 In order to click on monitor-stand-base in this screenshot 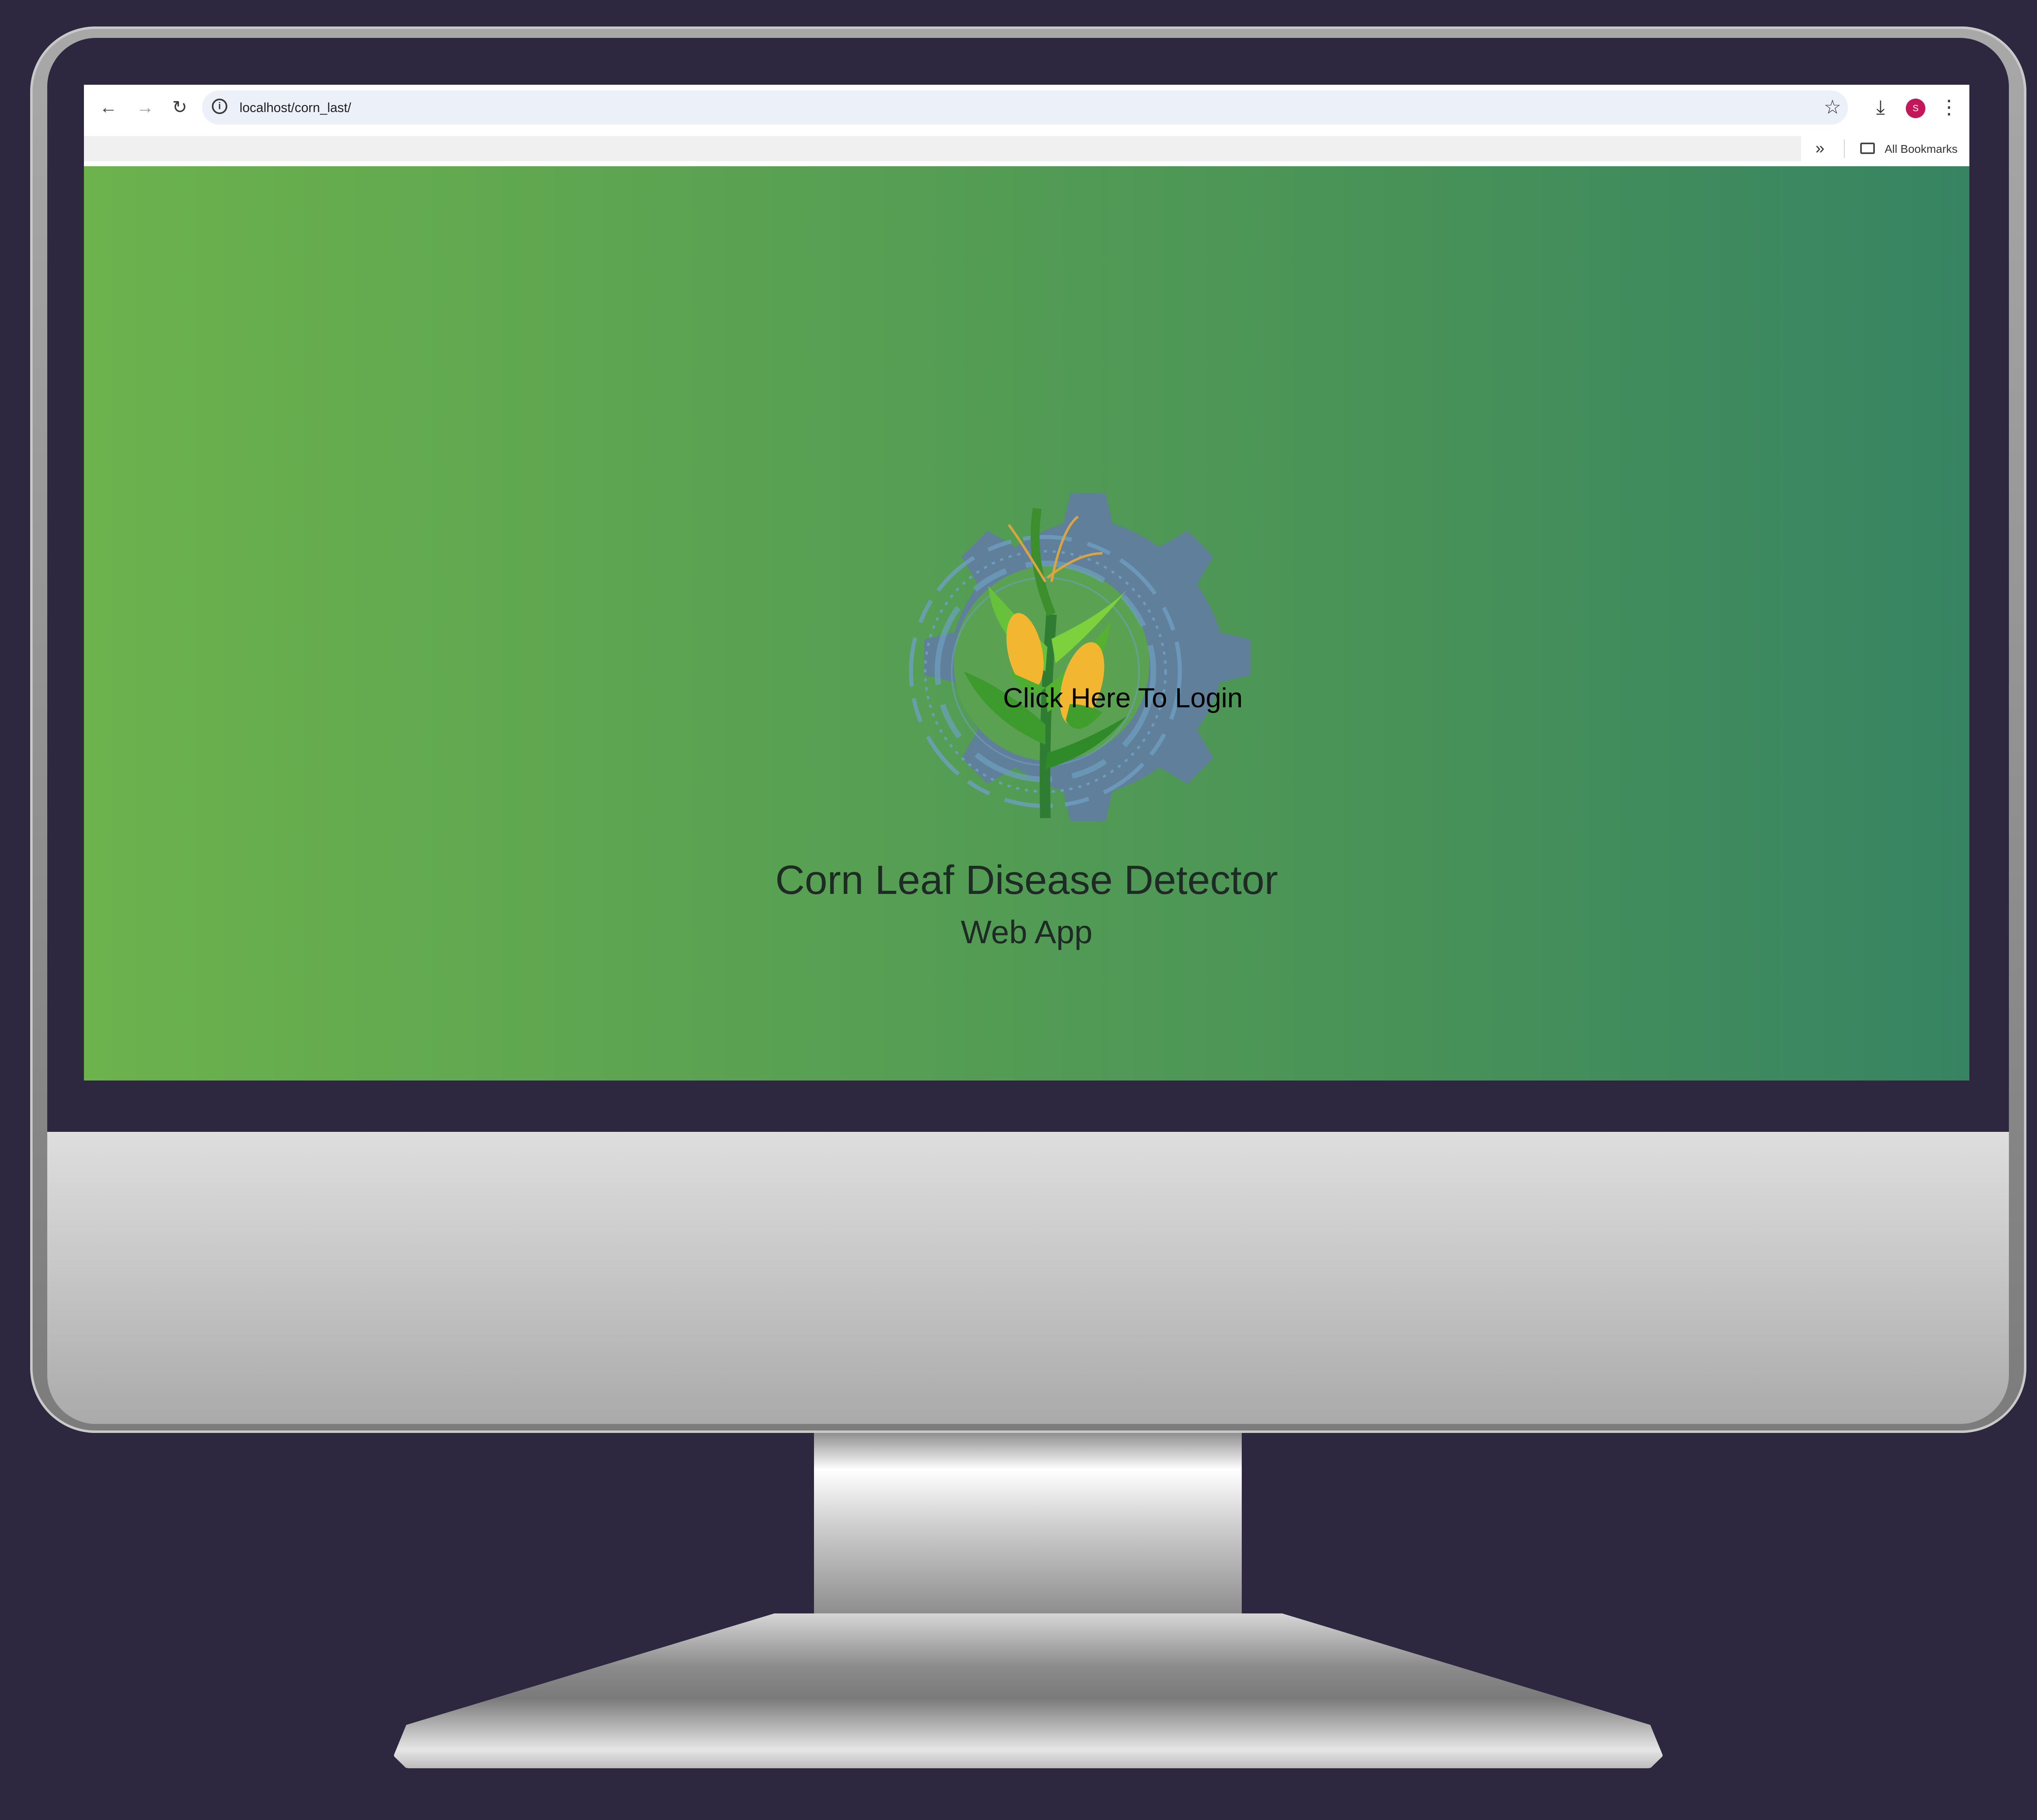, I will do `click(1028, 1691)`.